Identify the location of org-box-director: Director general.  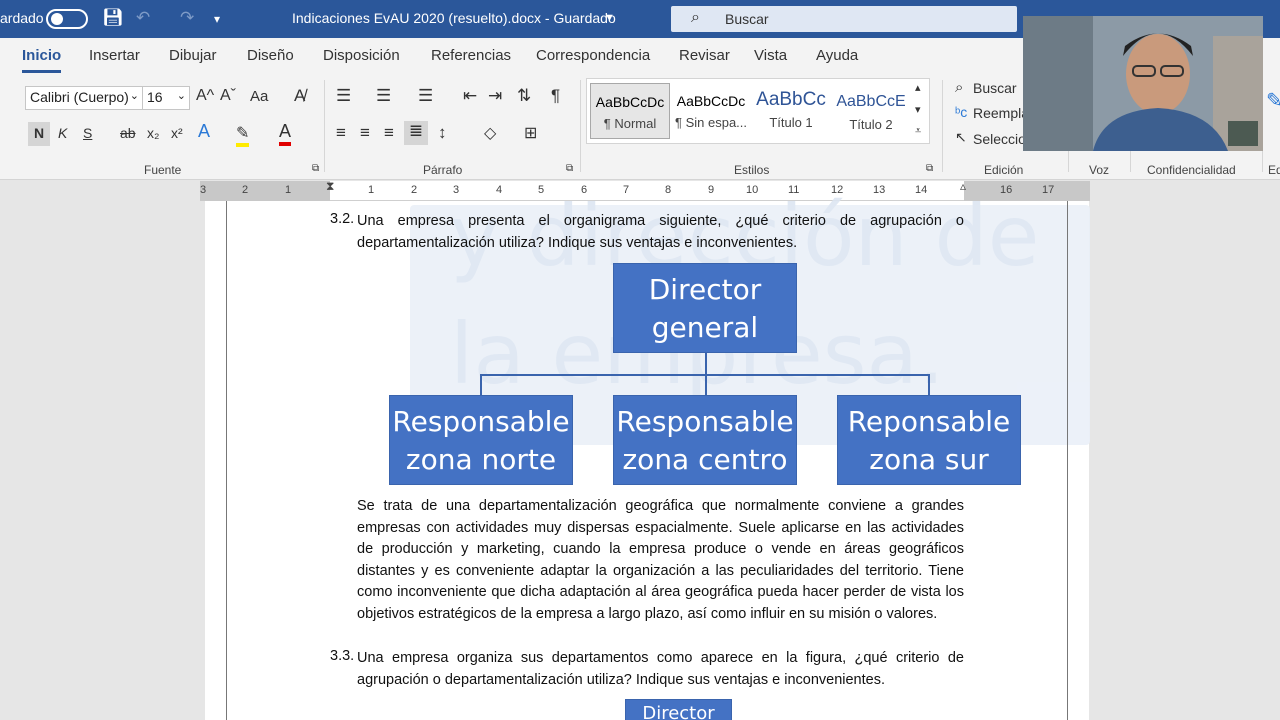
(705, 308).